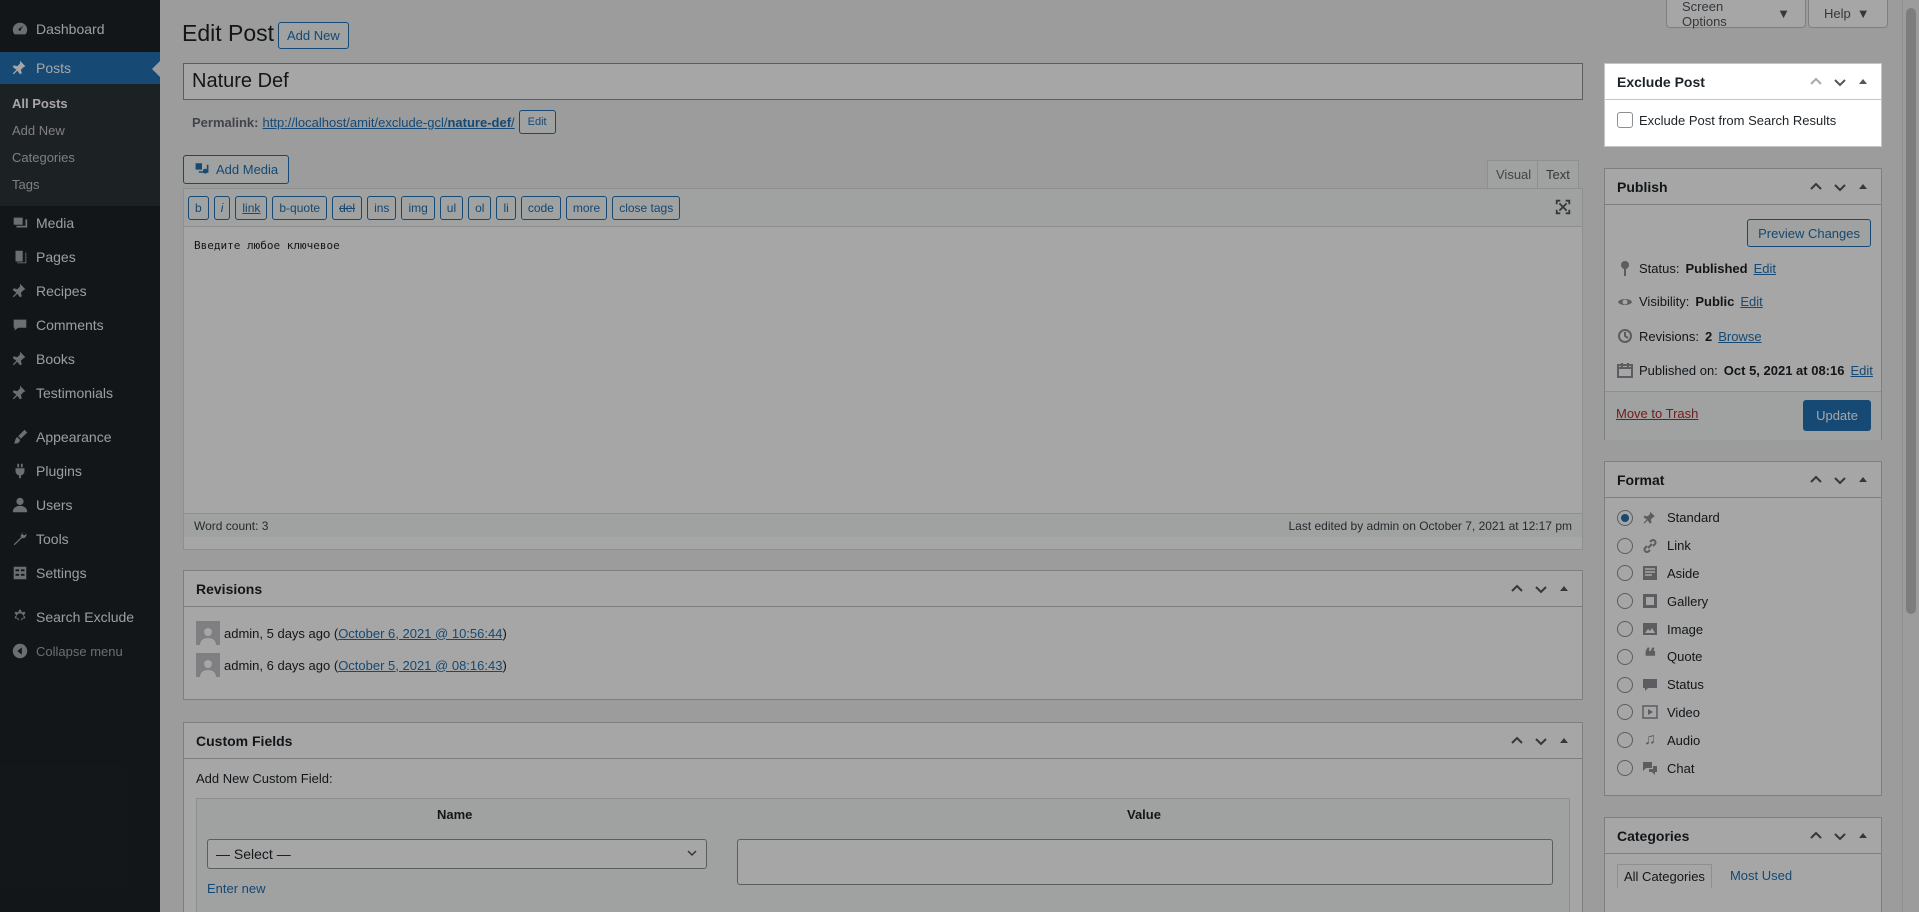 This screenshot has width=1919, height=912. What do you see at coordinates (80, 68) in the screenshot?
I see `menu-posts: Posts` at bounding box center [80, 68].